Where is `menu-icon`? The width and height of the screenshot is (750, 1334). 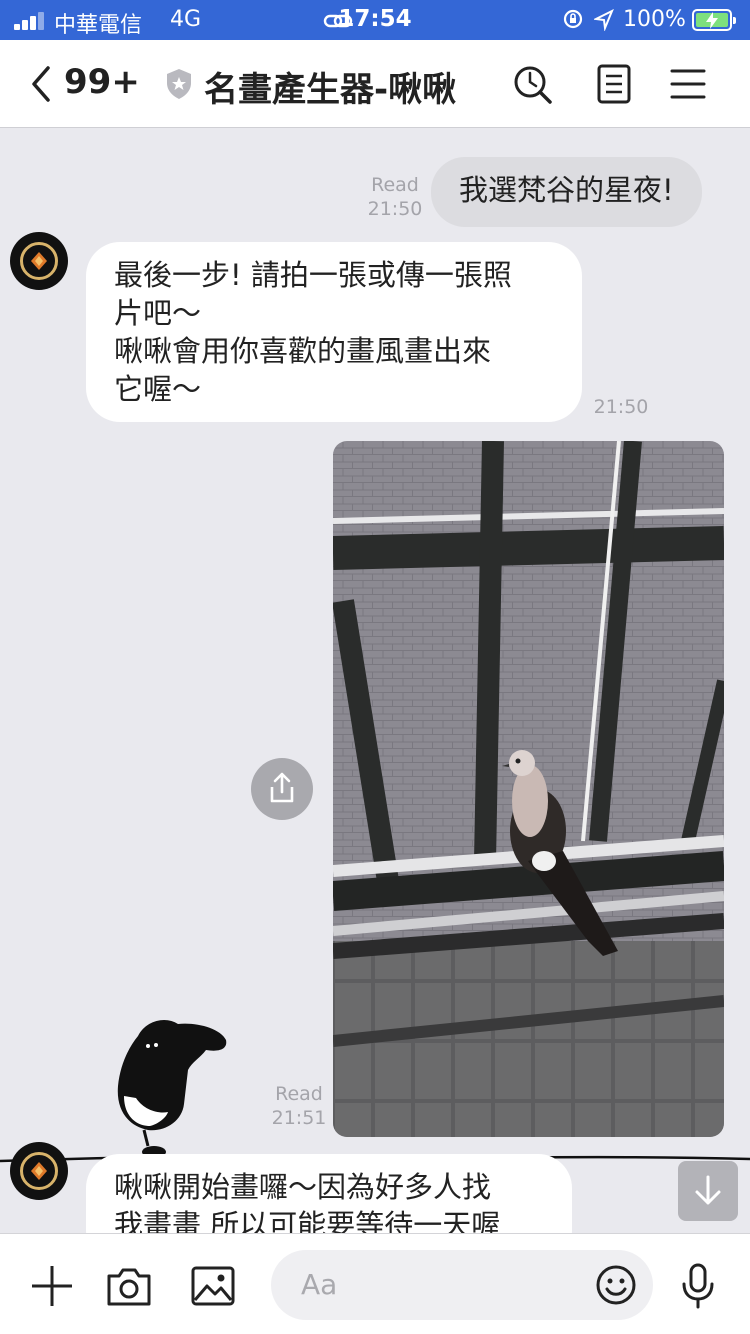 menu-icon is located at coordinates (688, 84).